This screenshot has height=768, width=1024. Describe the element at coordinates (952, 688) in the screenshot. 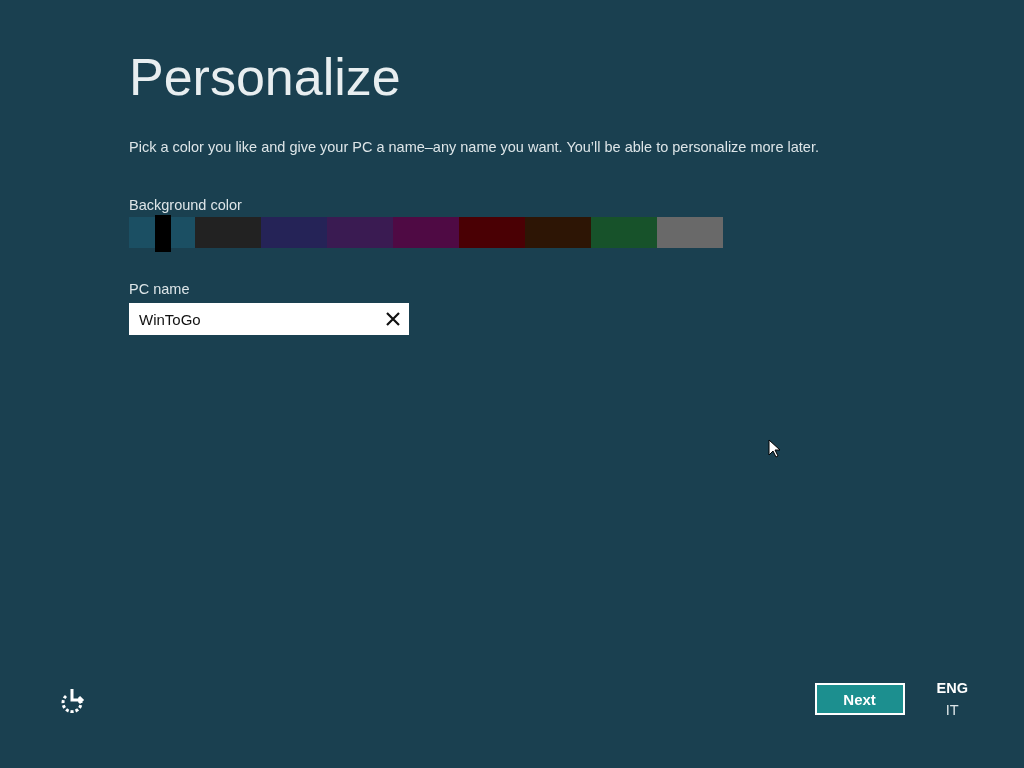

I see `language-primary: ENG` at that location.